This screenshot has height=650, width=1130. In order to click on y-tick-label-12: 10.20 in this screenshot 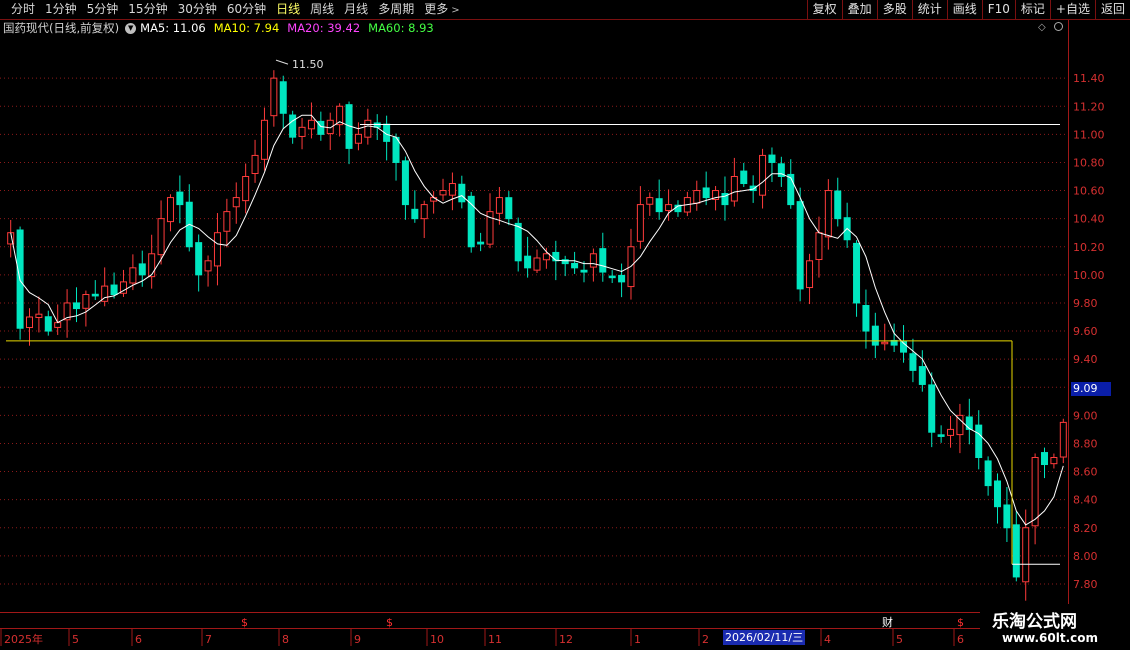, I will do `click(1089, 247)`.